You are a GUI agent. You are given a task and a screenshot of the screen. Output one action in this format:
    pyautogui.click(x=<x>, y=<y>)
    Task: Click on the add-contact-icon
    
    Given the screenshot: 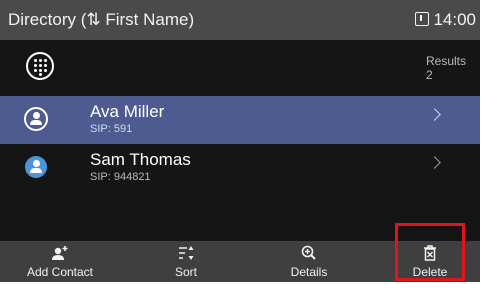 What is the action you would take?
    pyautogui.click(x=60, y=253)
    